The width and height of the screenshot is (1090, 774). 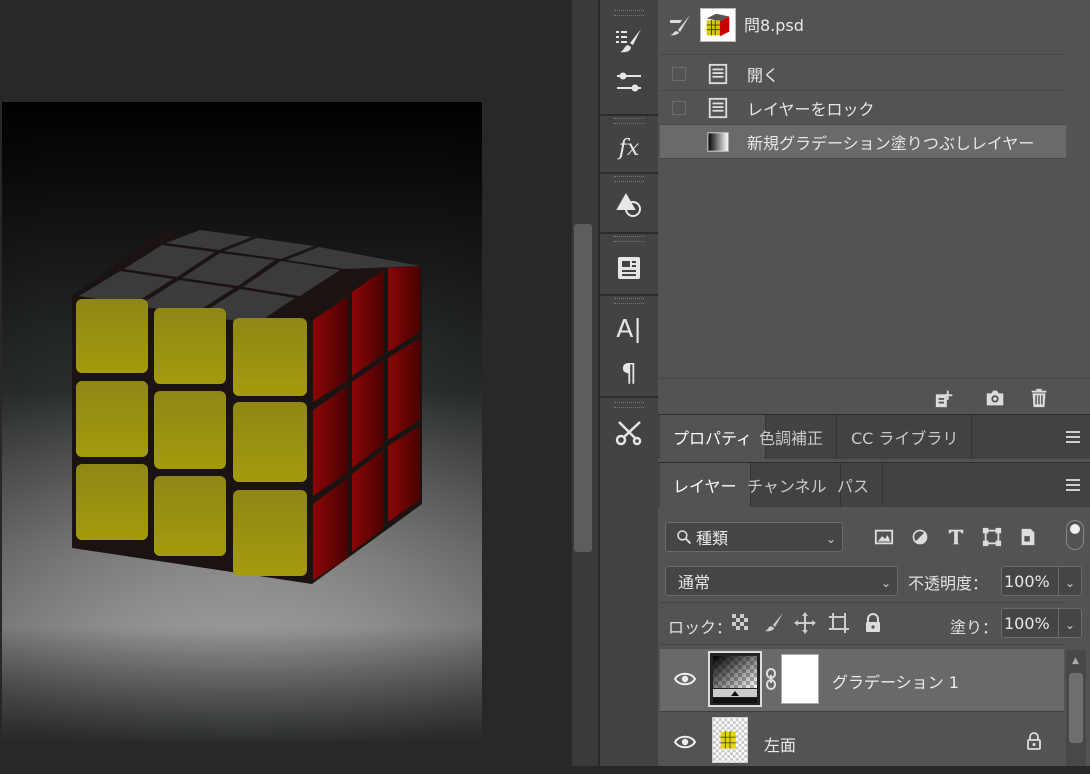 I want to click on opacity-input: 100% ⌄, so click(x=1041, y=581).